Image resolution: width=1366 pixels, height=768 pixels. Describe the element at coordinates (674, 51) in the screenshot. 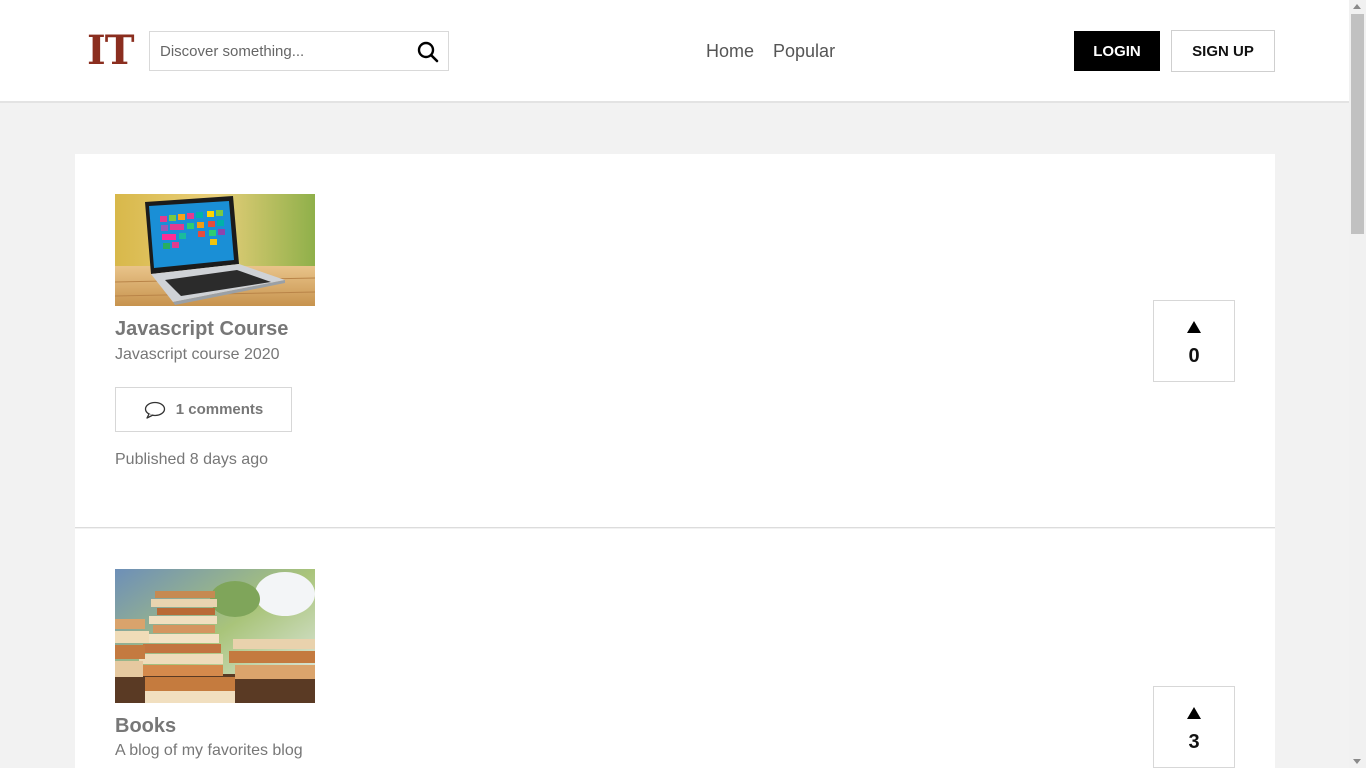

I see `site-header: IT Home Popular LOGIN SIGN UP` at that location.